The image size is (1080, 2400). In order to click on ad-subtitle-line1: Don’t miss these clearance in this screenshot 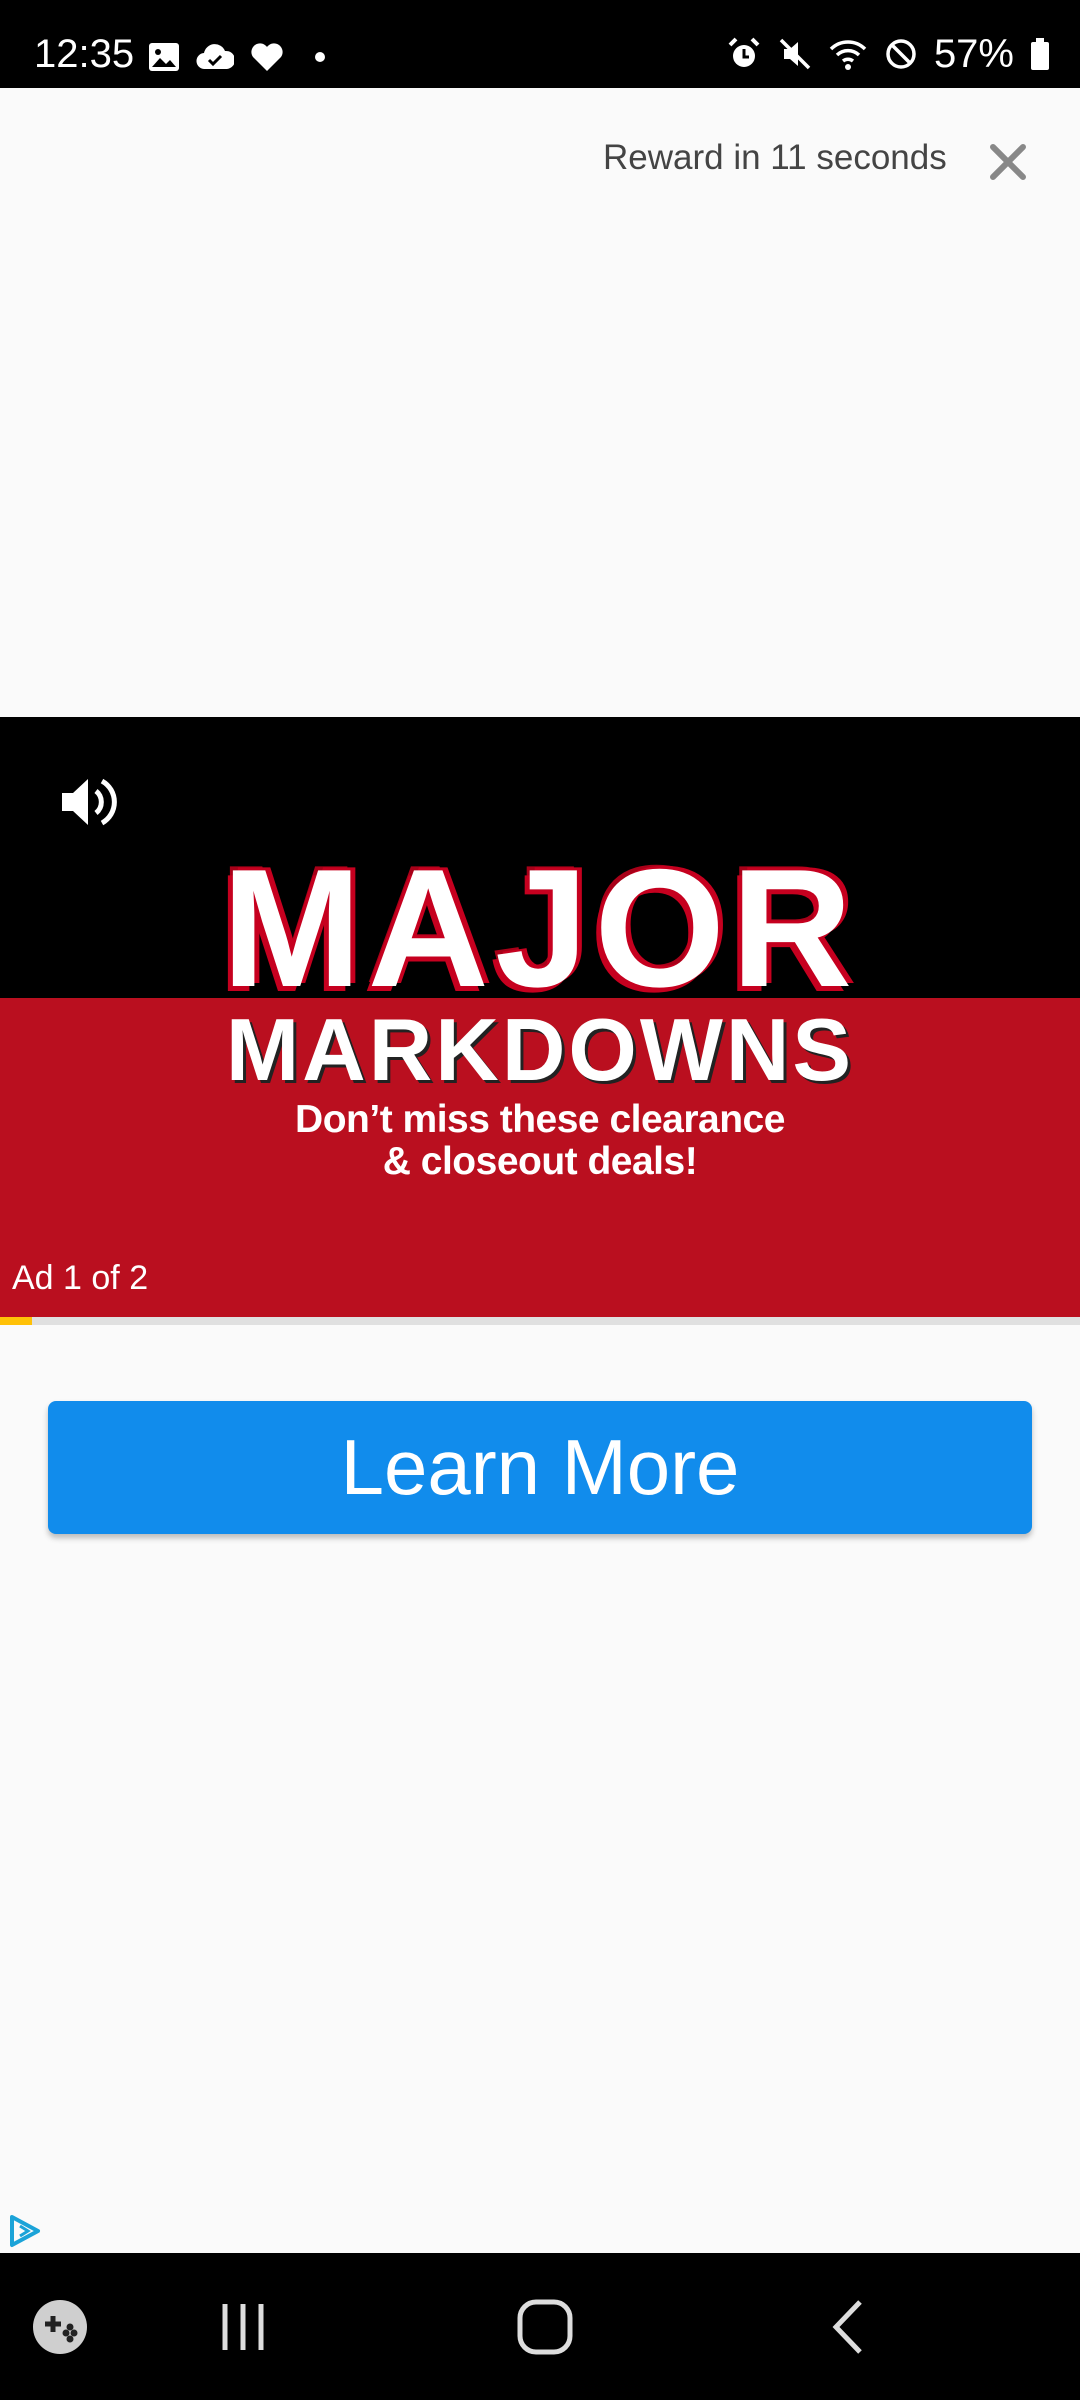, I will do `click(540, 1119)`.